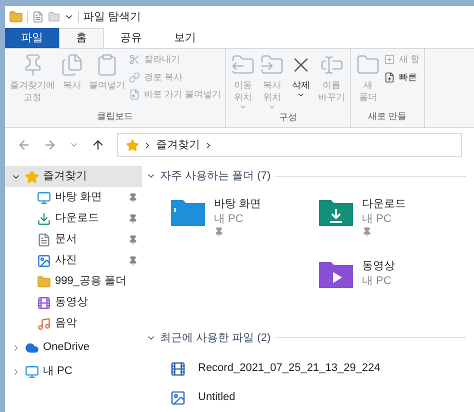 The image size is (474, 412). What do you see at coordinates (98, 145) in the screenshot?
I see `up-icon` at bounding box center [98, 145].